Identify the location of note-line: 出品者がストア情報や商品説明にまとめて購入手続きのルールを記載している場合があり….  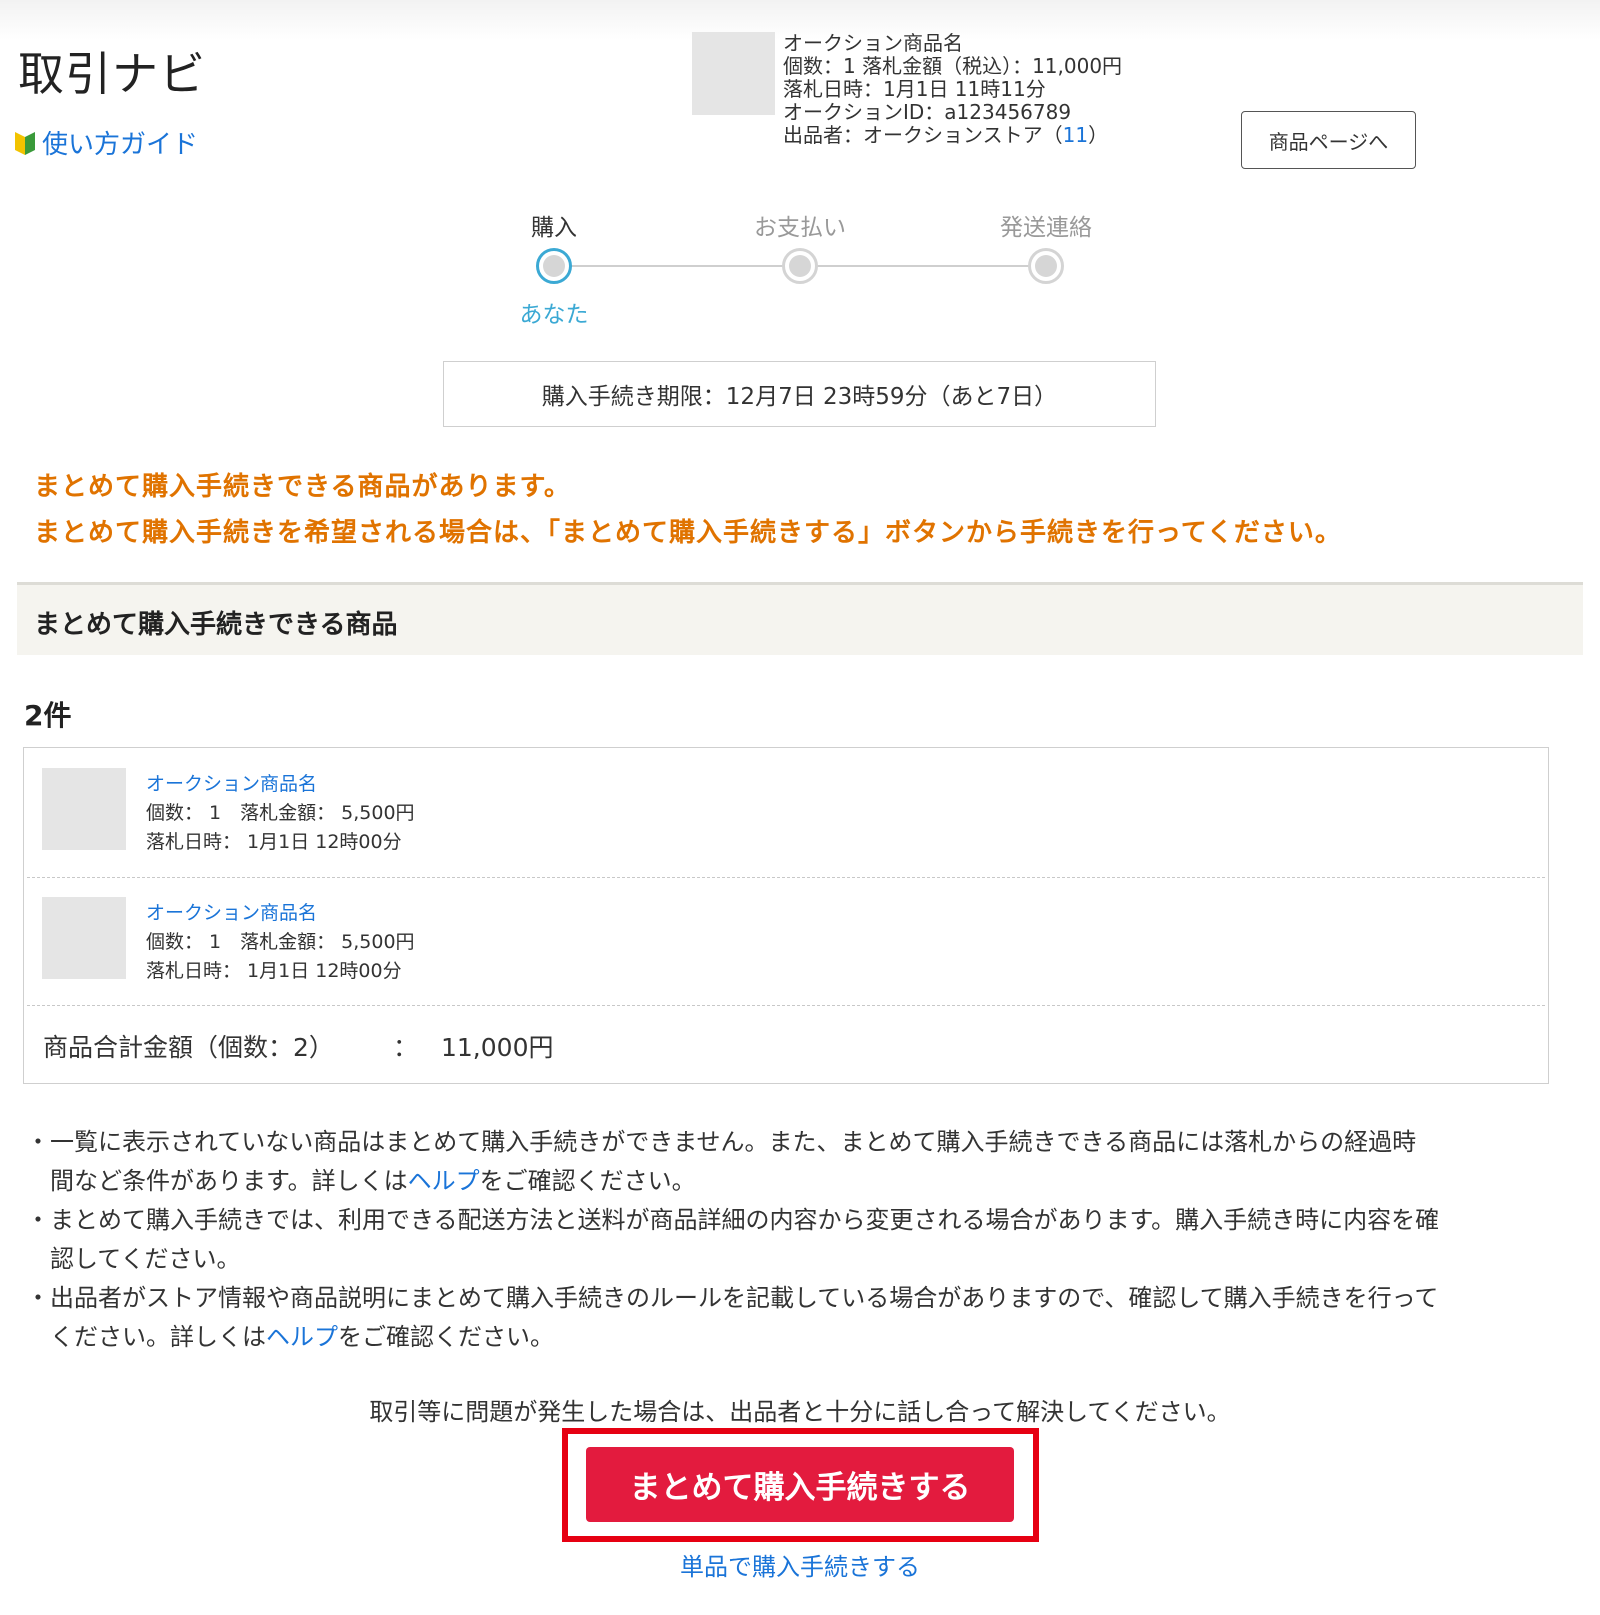
(744, 1298).